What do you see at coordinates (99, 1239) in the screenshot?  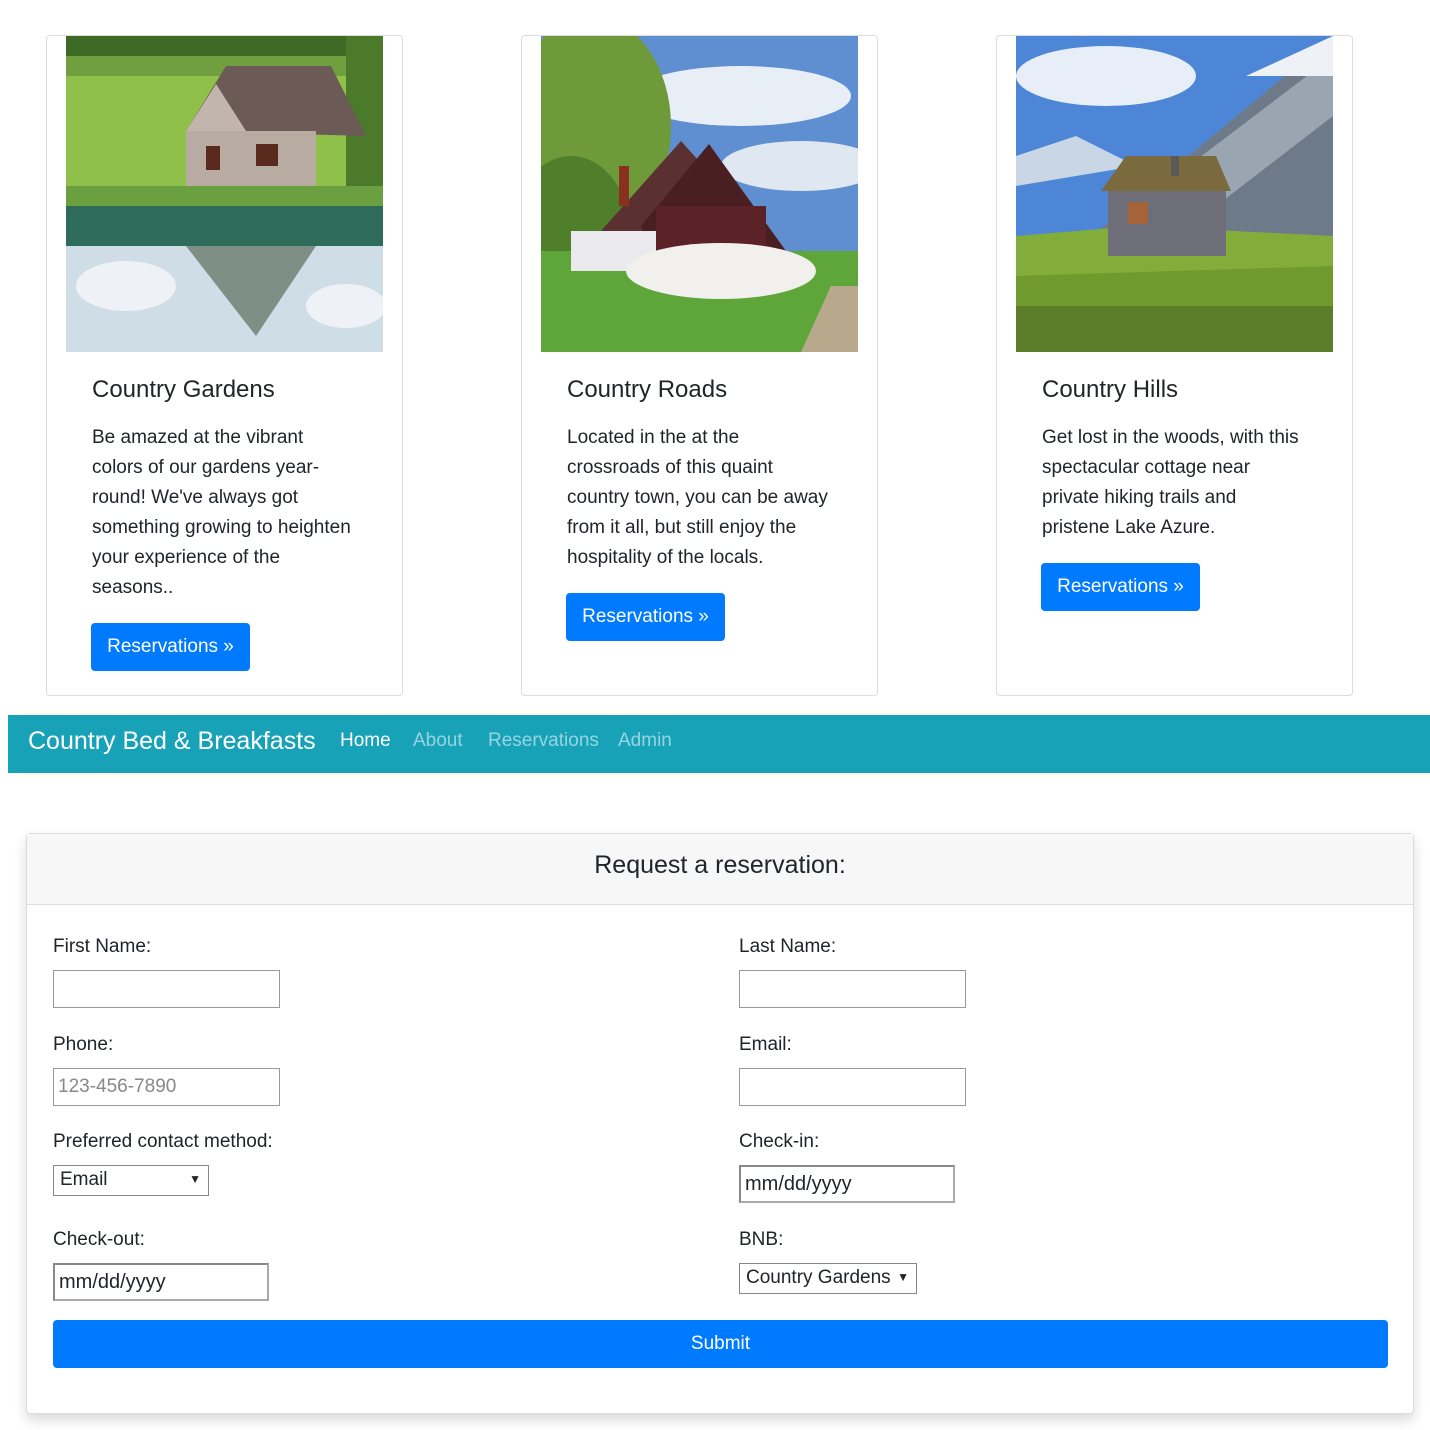 I see `checkout-label: Check-out:` at bounding box center [99, 1239].